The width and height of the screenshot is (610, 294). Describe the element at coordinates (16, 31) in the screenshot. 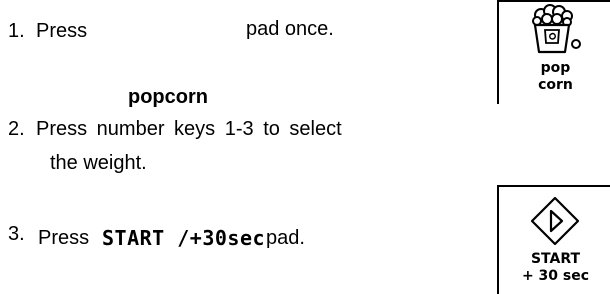

I see `step-1-number: 1.` at that location.